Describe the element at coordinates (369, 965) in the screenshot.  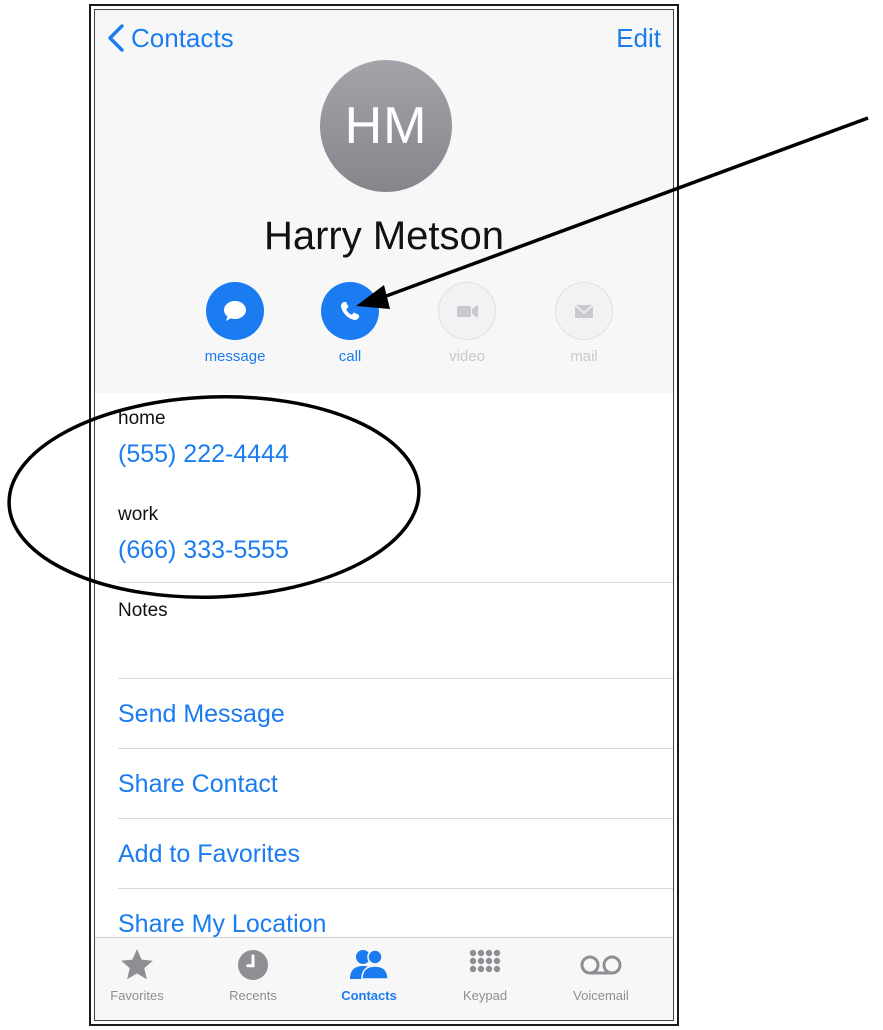
I see `contacts-icon` at that location.